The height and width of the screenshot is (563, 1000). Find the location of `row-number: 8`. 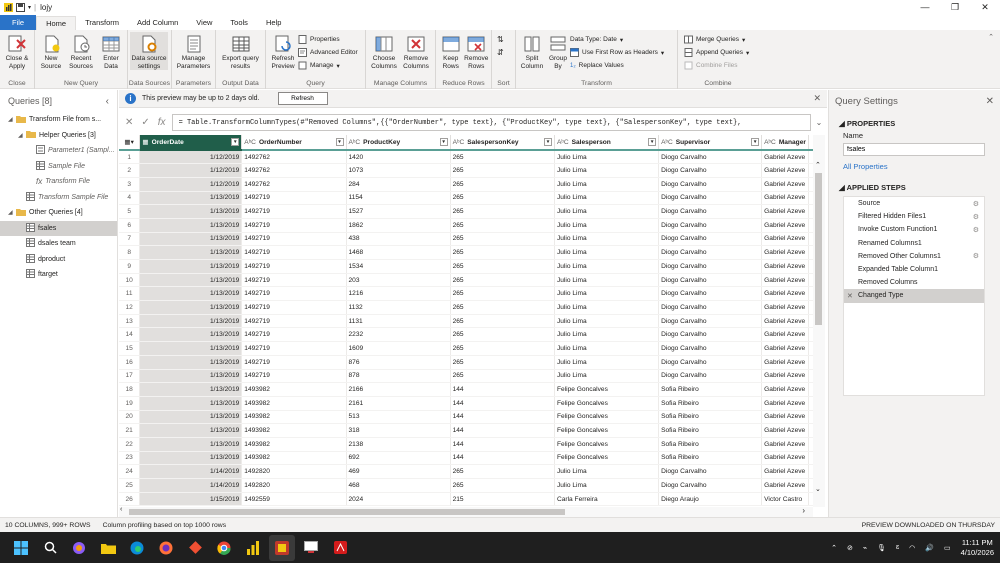

row-number: 8 is located at coordinates (130, 252).